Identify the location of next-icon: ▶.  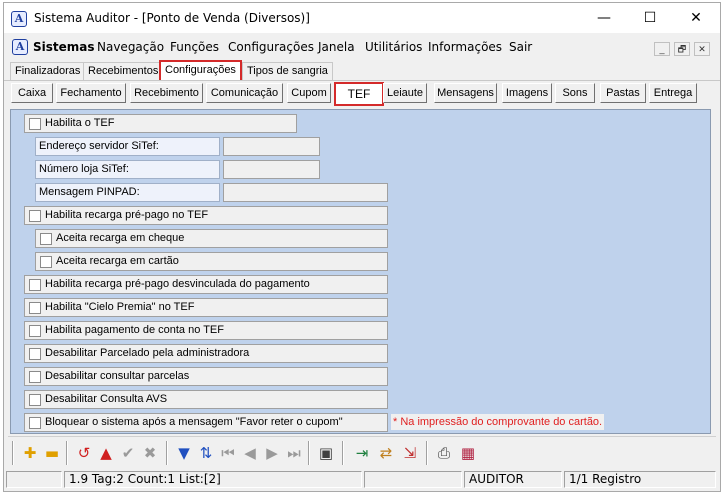
(272, 453).